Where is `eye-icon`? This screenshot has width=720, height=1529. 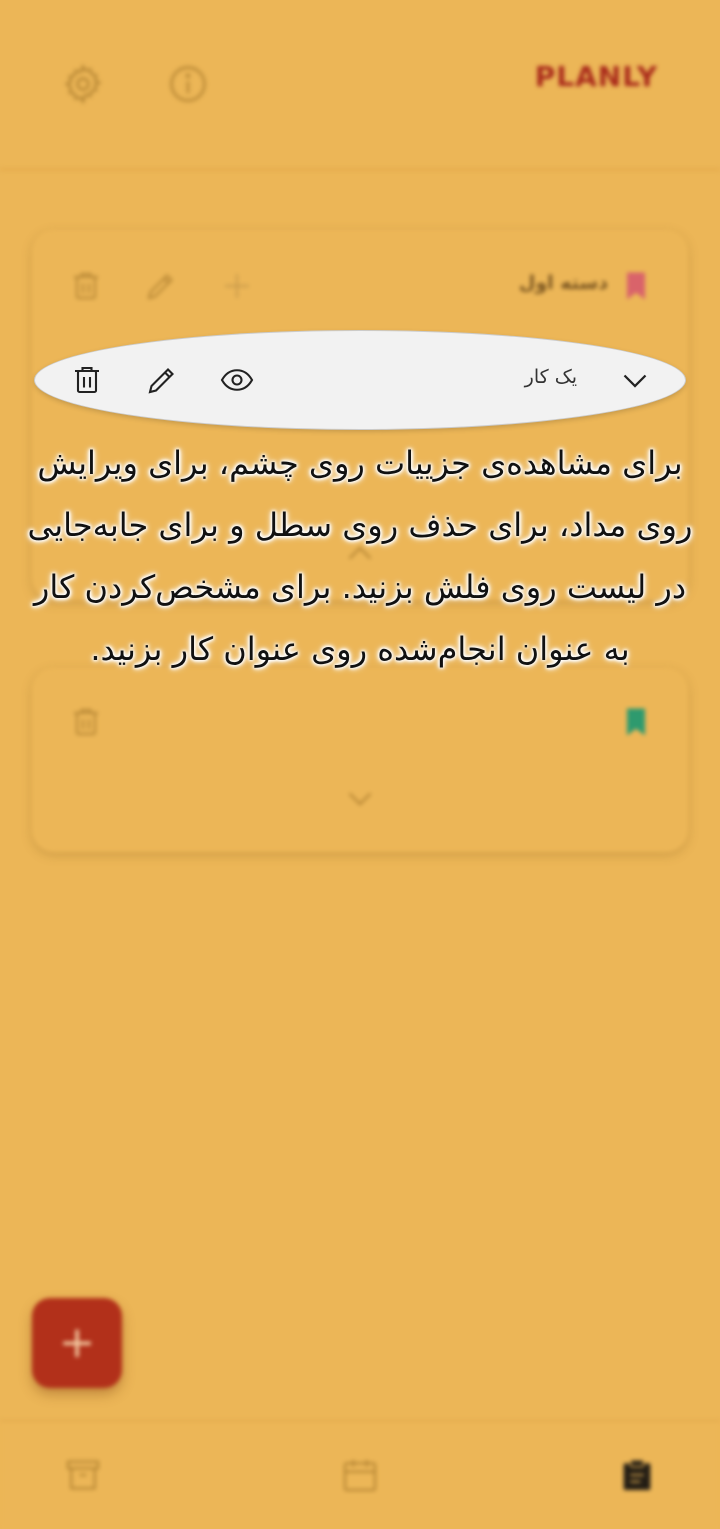 eye-icon is located at coordinates (237, 380).